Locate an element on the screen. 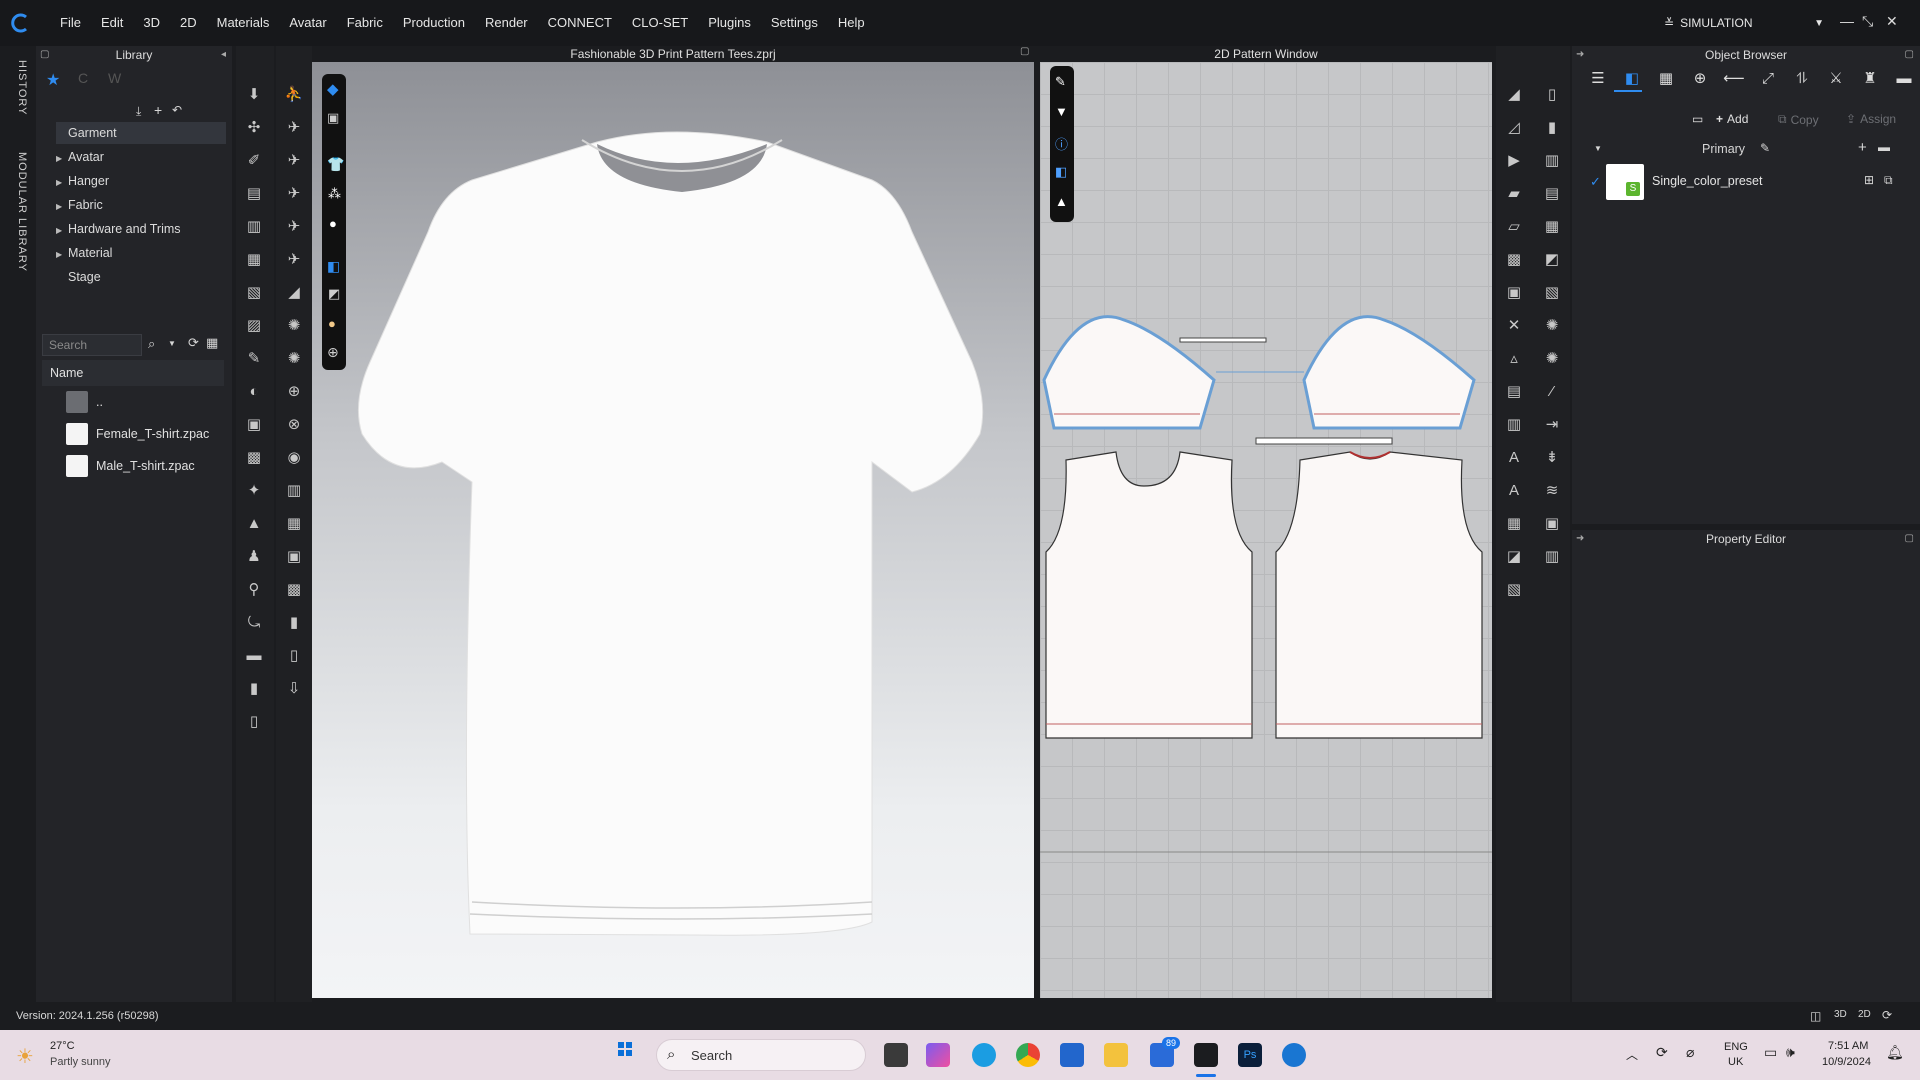 The image size is (1920, 1080). refresh-layout-icon: ⟳ is located at coordinates (1887, 1015).